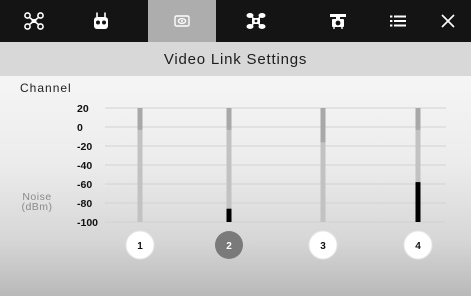  I want to click on remote-controller-tab, so click(100, 21).